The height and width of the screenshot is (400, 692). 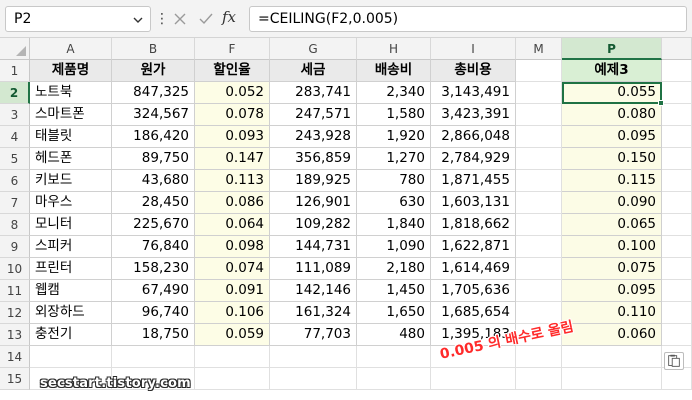 What do you see at coordinates (15, 181) in the screenshot?
I see `row-header-6: 6` at bounding box center [15, 181].